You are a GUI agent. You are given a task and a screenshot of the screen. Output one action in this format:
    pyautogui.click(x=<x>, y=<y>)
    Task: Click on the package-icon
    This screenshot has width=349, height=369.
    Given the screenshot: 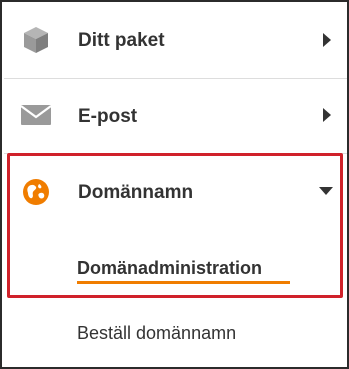 What is the action you would take?
    pyautogui.click(x=36, y=40)
    